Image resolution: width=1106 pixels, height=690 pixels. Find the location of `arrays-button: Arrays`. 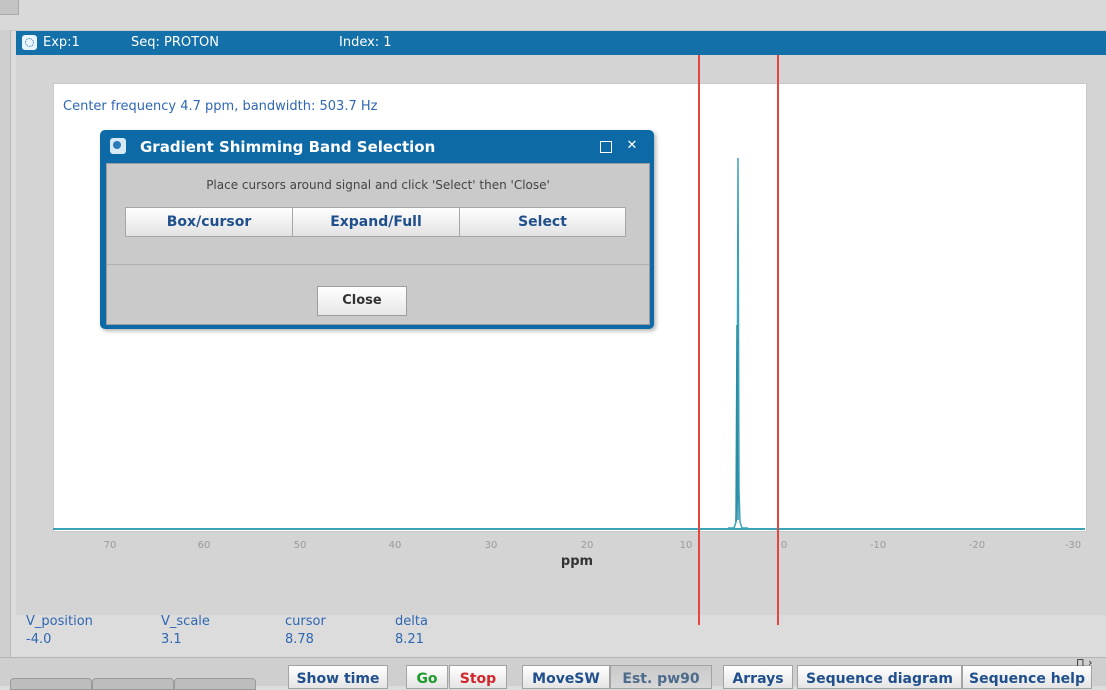

arrays-button: Arrays is located at coordinates (758, 677).